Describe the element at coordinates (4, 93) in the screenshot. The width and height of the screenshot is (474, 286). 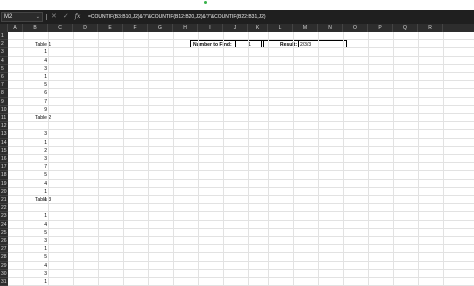
I see `row-header-8: 8` at that location.